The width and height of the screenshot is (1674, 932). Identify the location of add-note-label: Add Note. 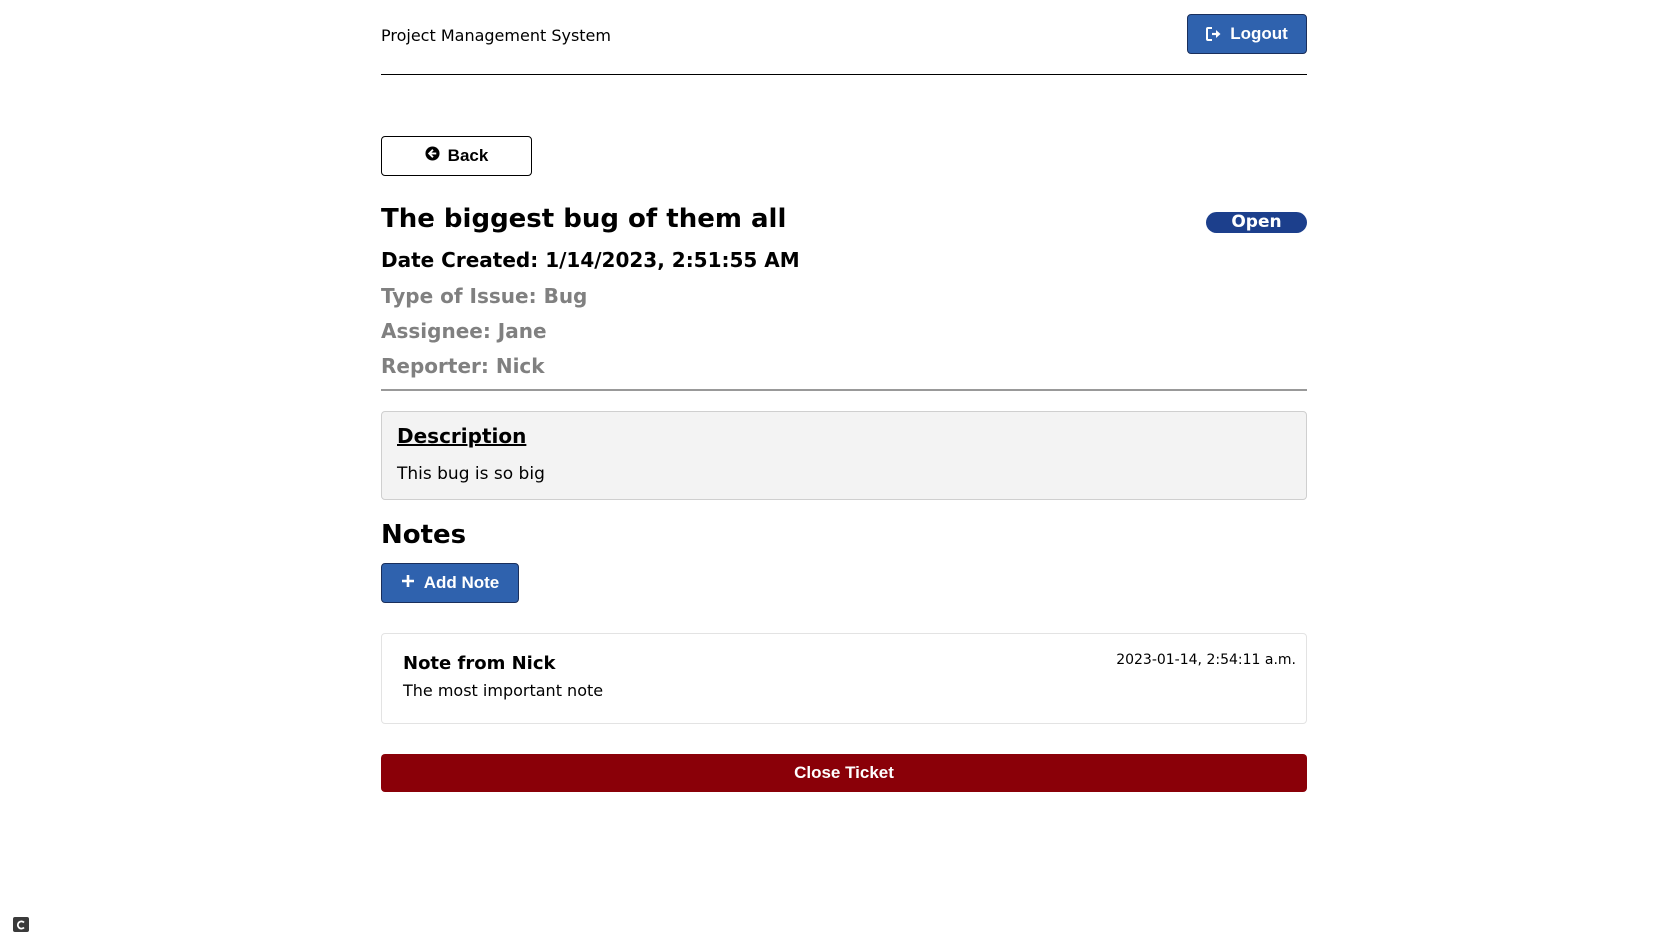
(461, 582).